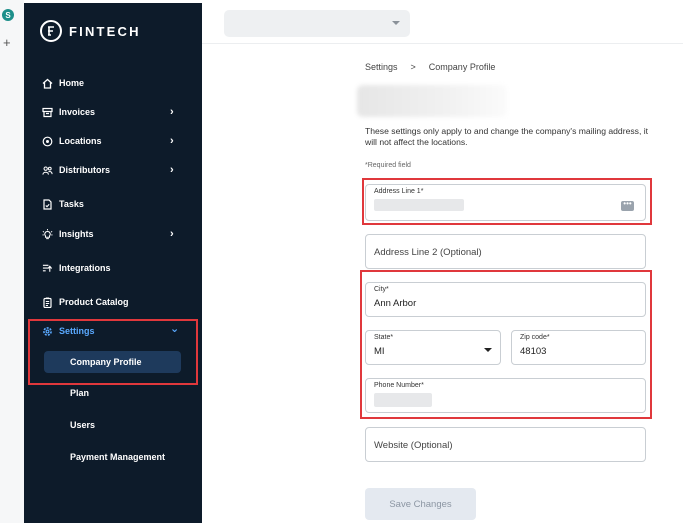 The width and height of the screenshot is (683, 523). What do you see at coordinates (71, 204) in the screenshot?
I see `sidebar-item-label: Tasks` at bounding box center [71, 204].